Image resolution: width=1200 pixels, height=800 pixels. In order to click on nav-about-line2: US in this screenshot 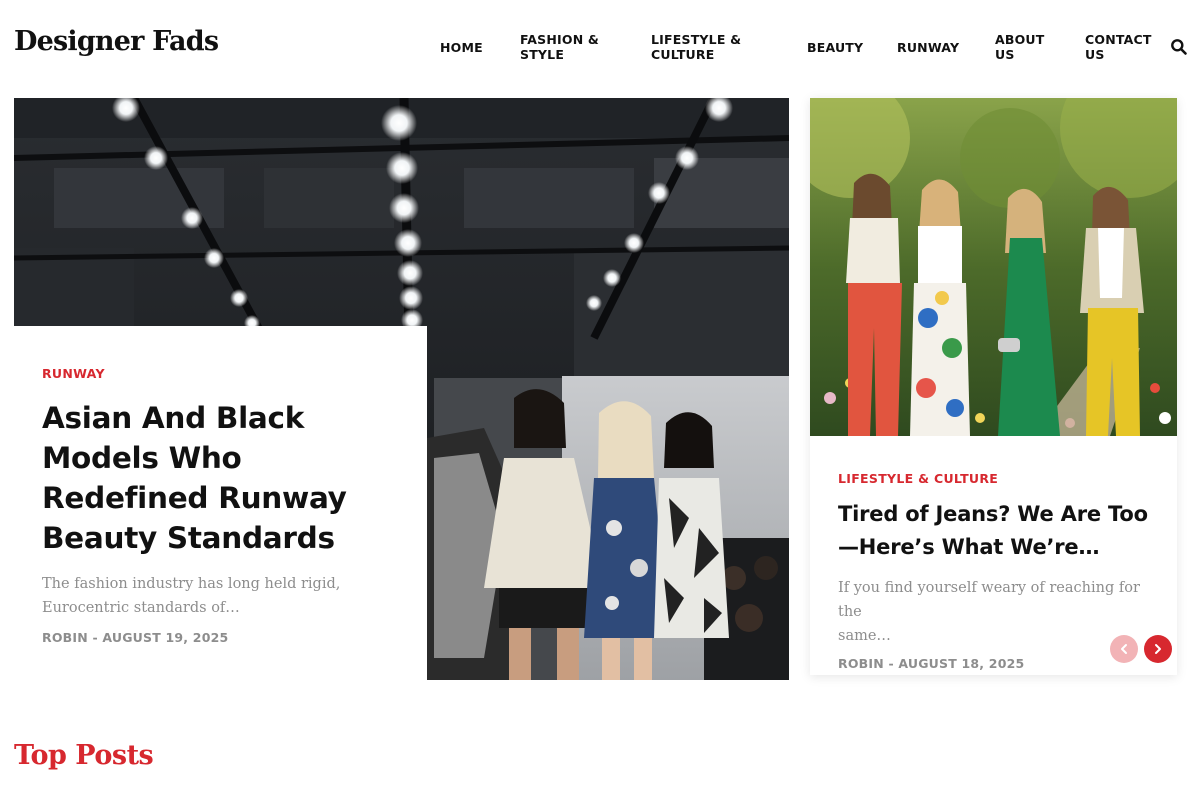, I will do `click(1005, 54)`.